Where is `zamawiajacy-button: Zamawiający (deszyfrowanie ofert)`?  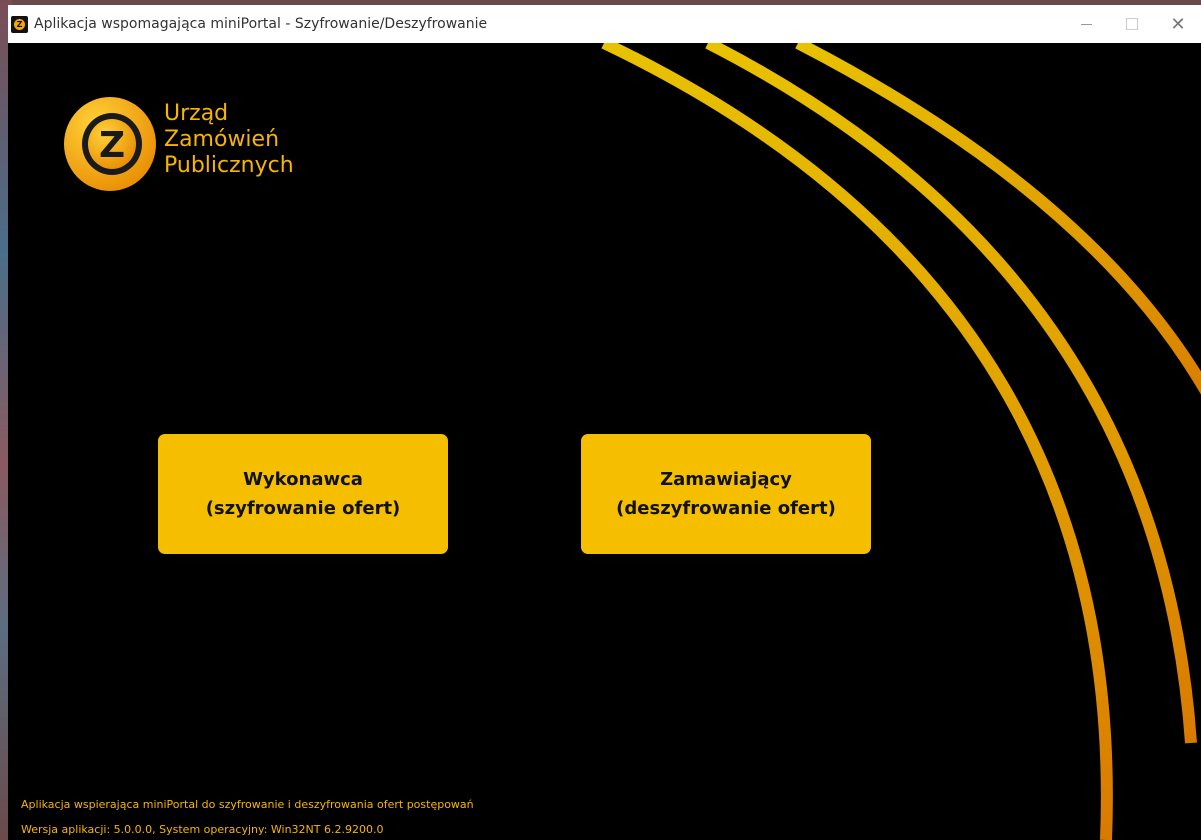
zamawiajacy-button: Zamawiający (deszyfrowanie ofert) is located at coordinates (726, 494).